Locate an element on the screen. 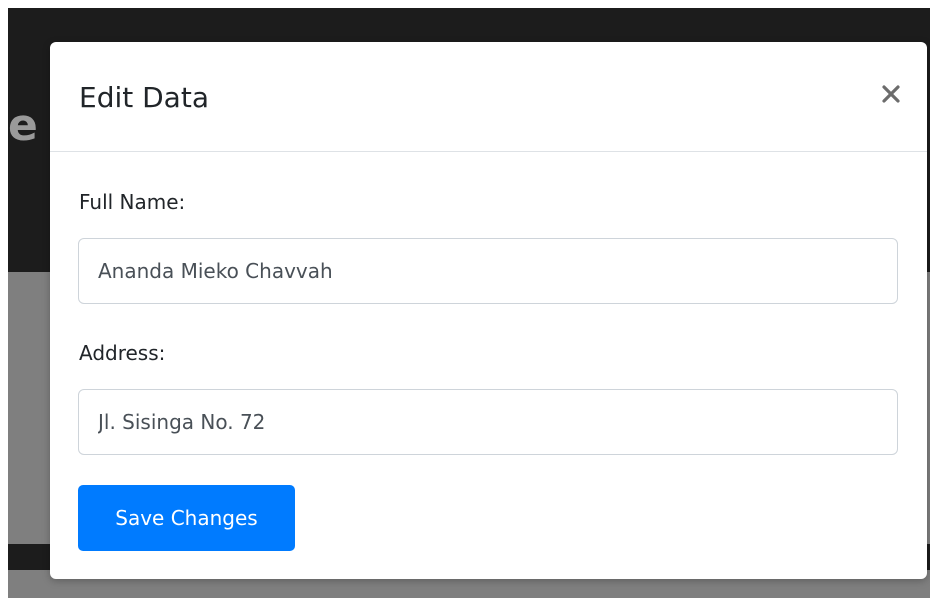  close-button is located at coordinates (891, 94).